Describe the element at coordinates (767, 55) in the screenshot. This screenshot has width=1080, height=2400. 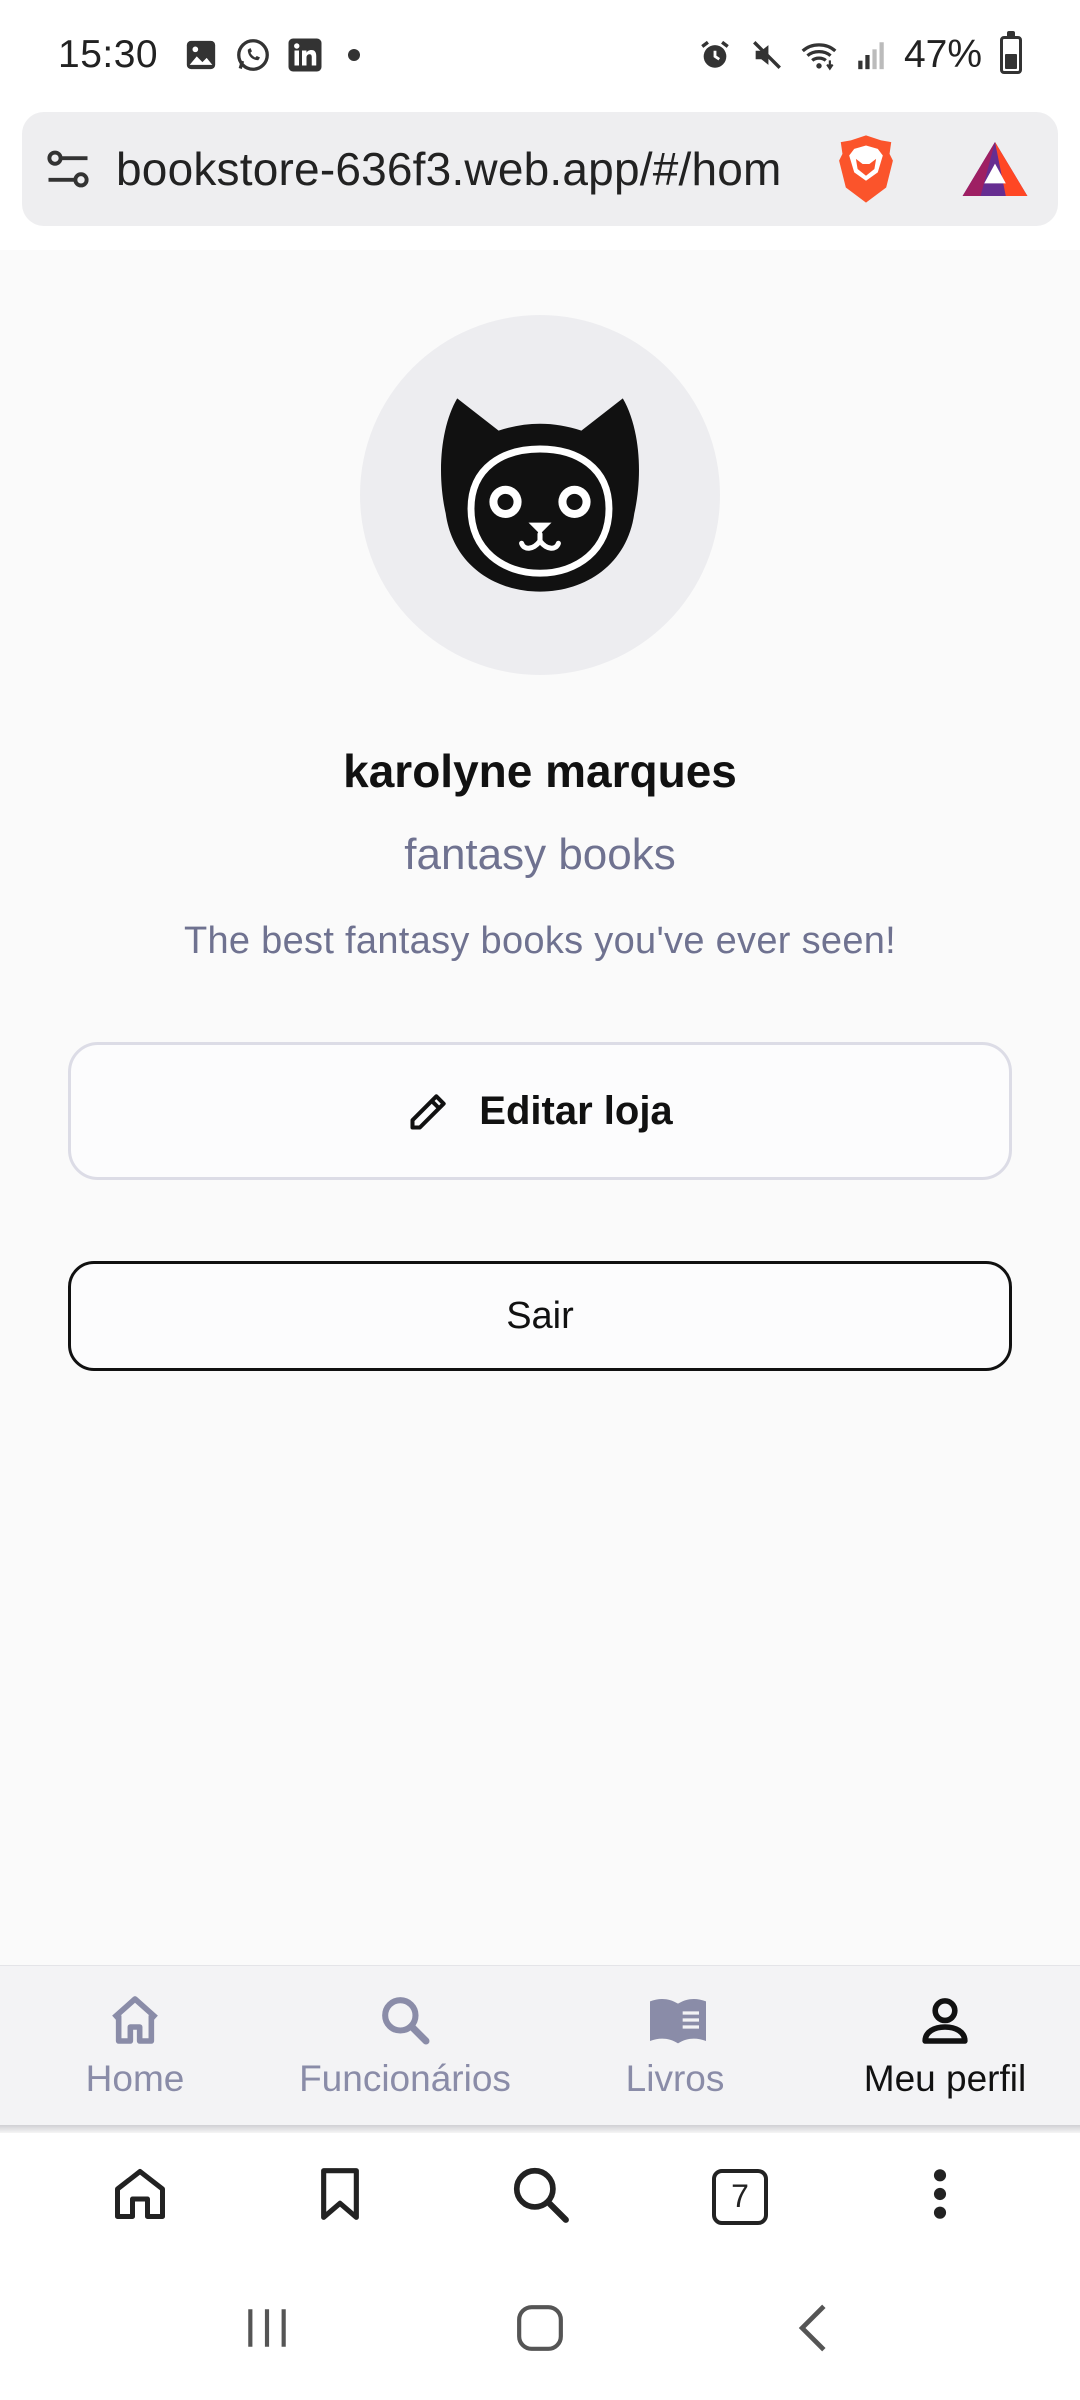
I see `mute-icon` at that location.